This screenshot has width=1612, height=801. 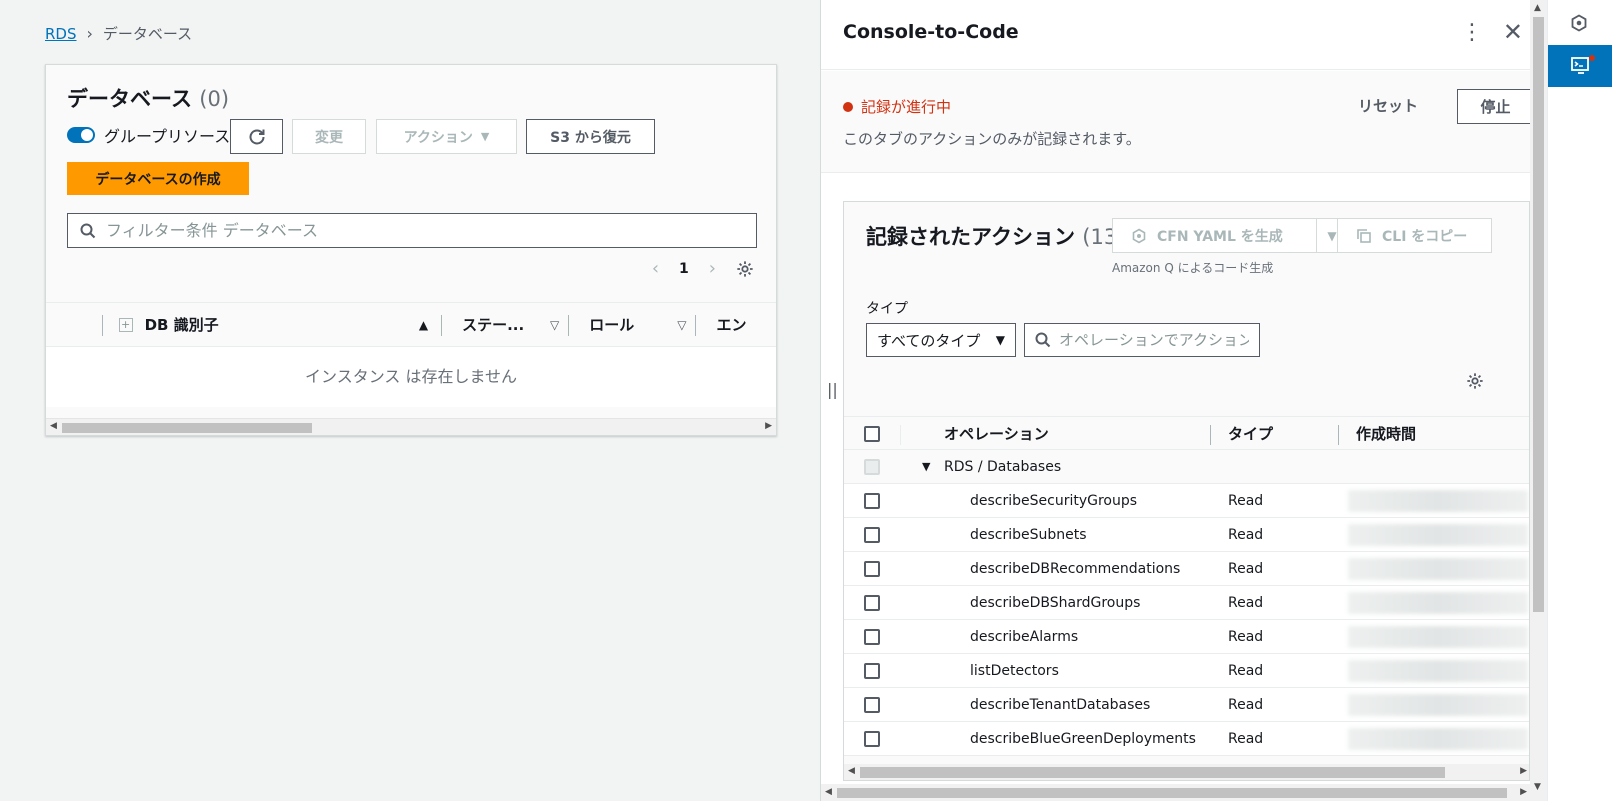 I want to click on generate-cfn-yaml-button: CFN YAML を生成, so click(x=1214, y=235).